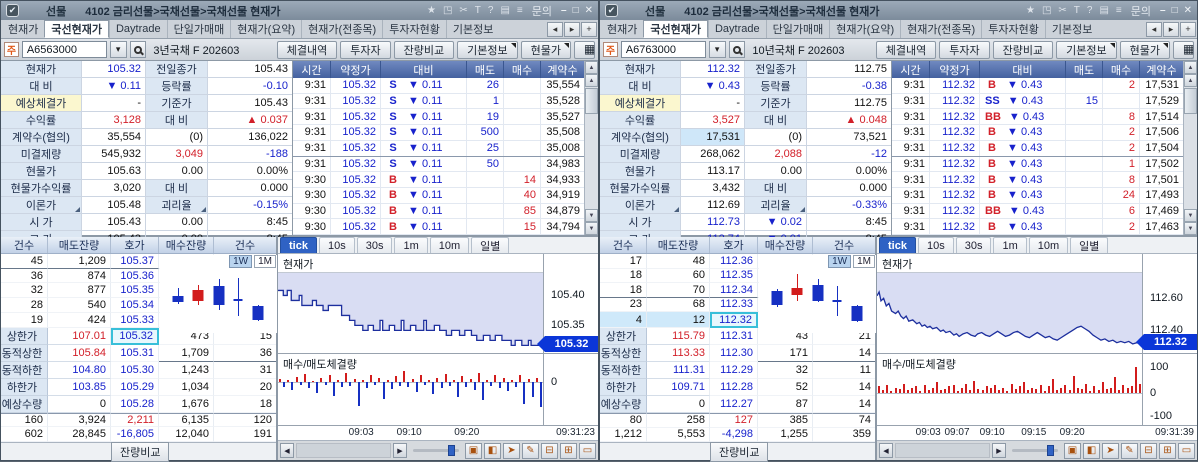  What do you see at coordinates (886, 450) in the screenshot?
I see `chart-scroll-left-icon: ◀` at bounding box center [886, 450].